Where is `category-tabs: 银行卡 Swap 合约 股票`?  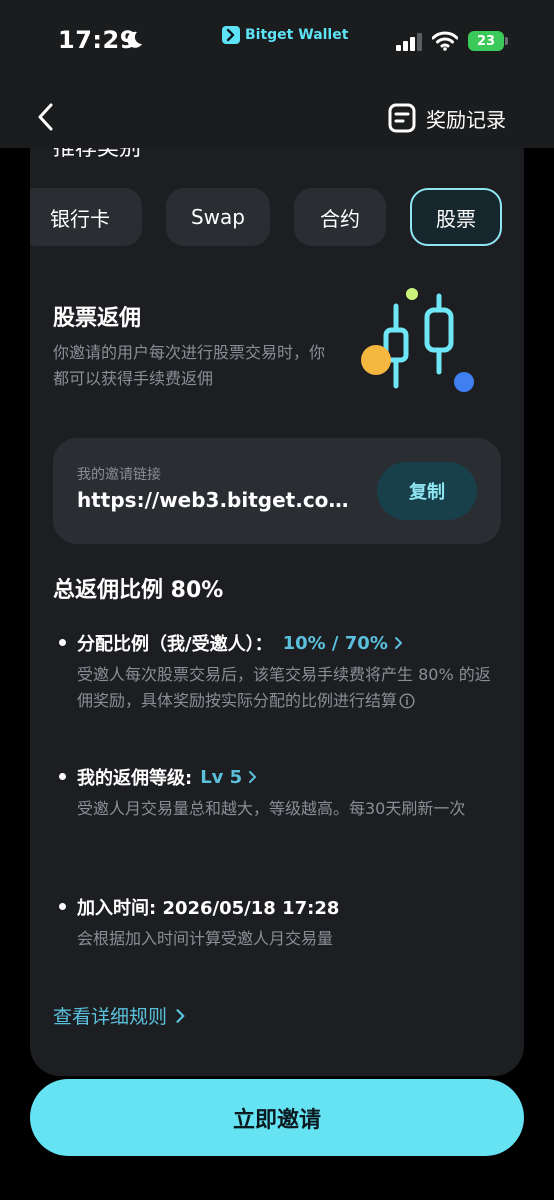
category-tabs: 银行卡 Swap 合约 股票 is located at coordinates (277, 217).